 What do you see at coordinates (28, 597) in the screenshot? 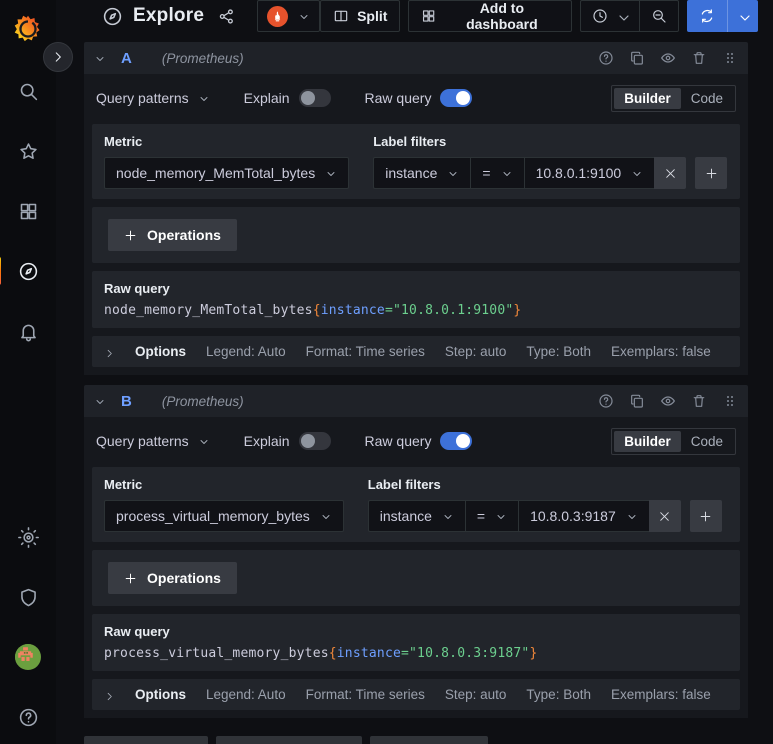
I see `server-admin-shield-icon` at bounding box center [28, 597].